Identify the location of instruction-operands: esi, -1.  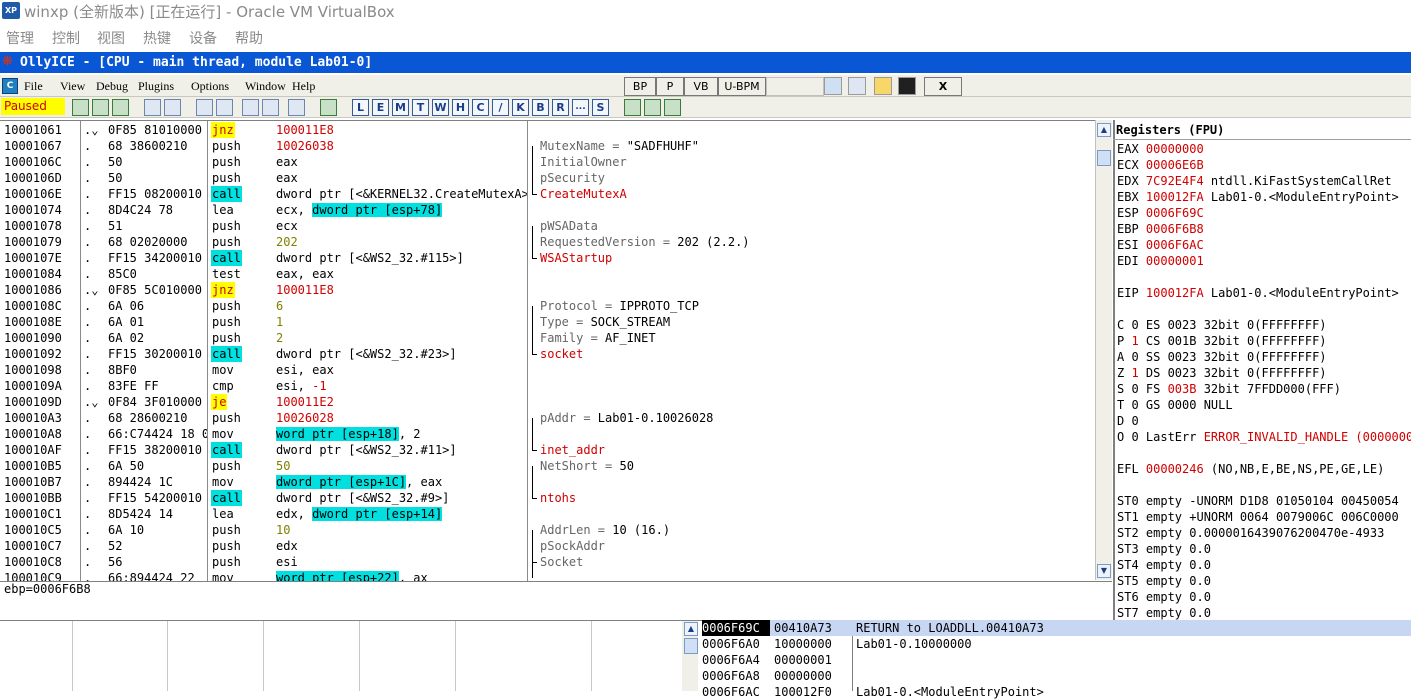
(401, 386).